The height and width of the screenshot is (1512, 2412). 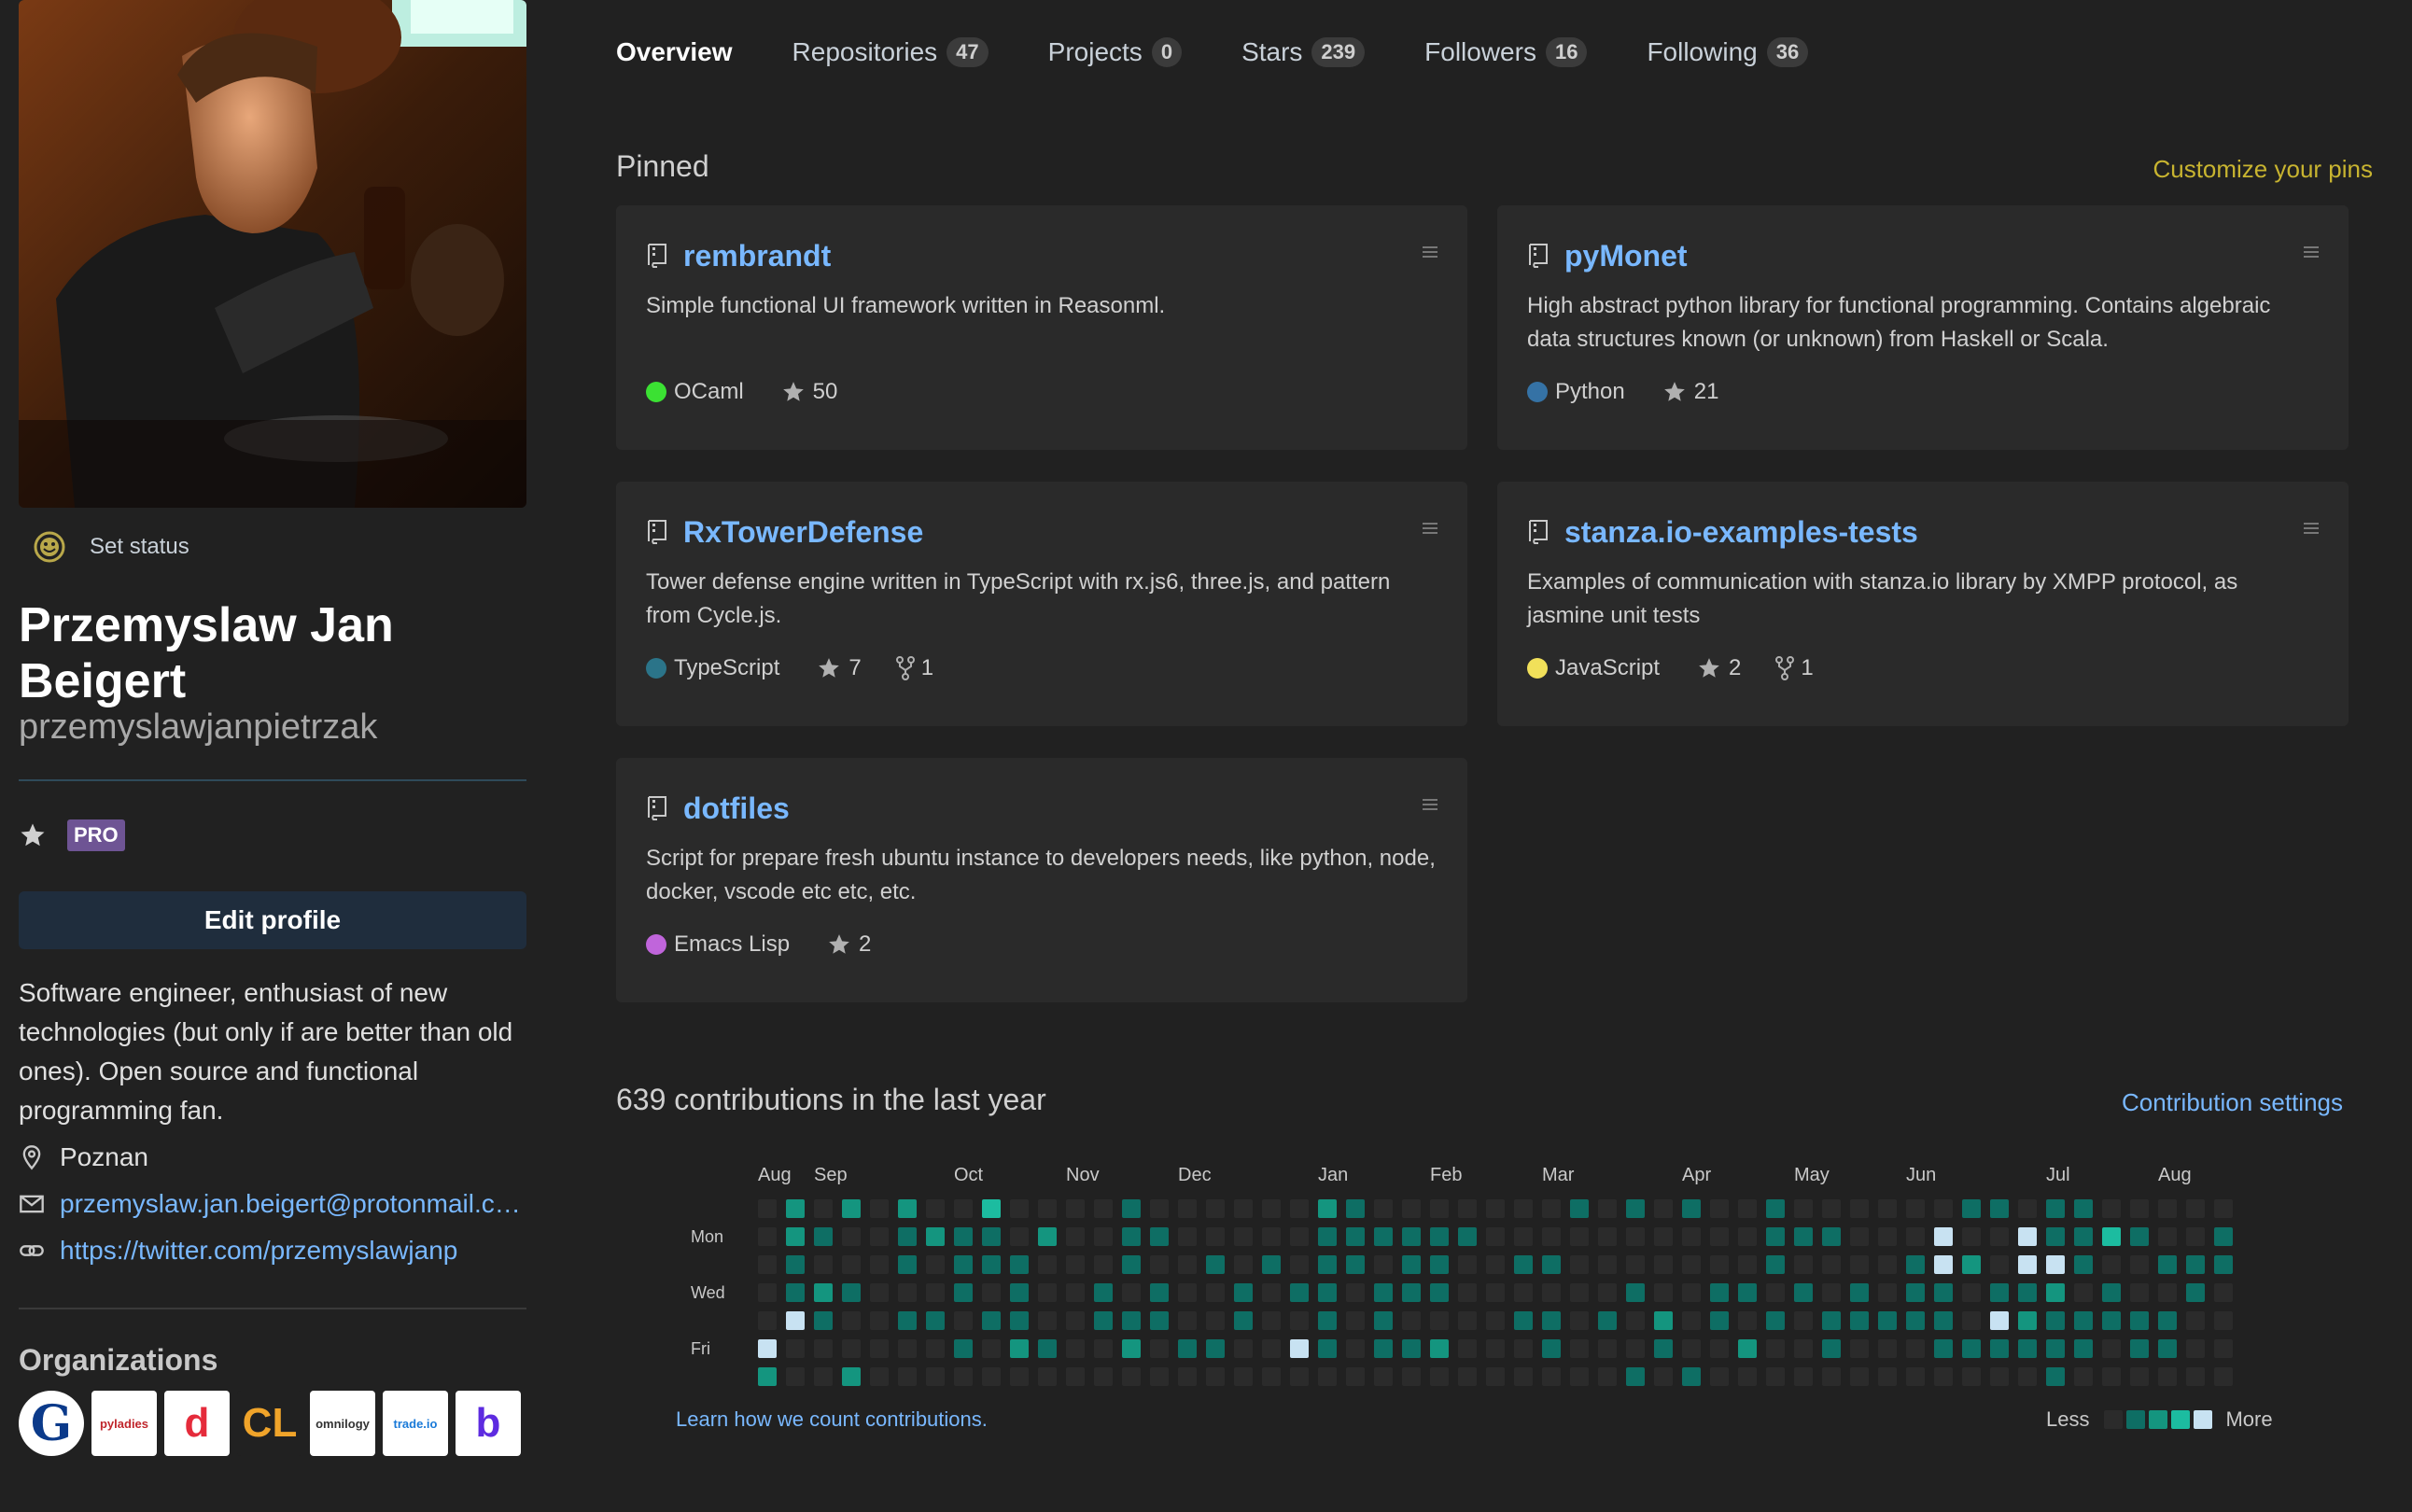 I want to click on avatar, so click(x=272, y=254).